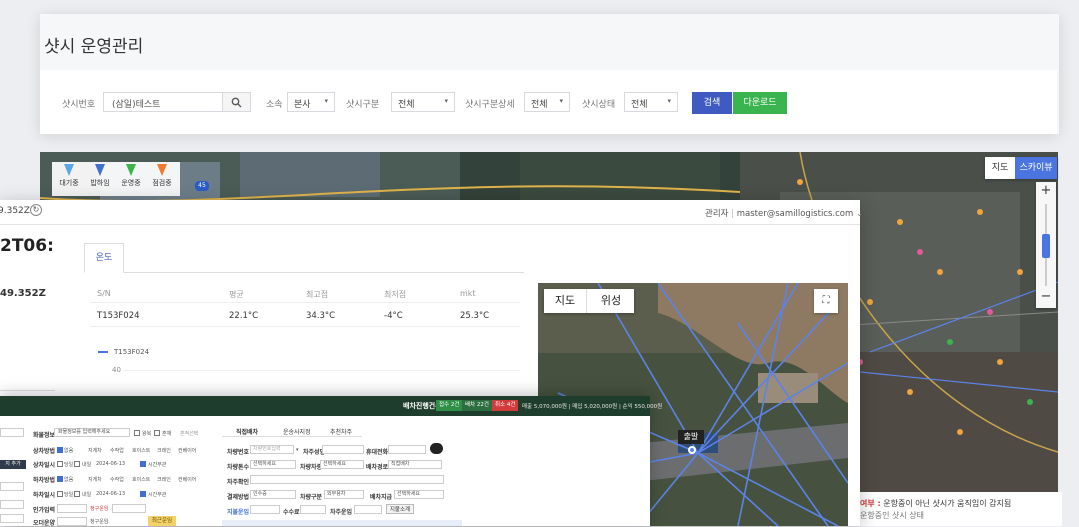 The height and width of the screenshot is (527, 1079). Describe the element at coordinates (446, 101) in the screenshot. I see `chevron-down-icon: ▾` at that location.